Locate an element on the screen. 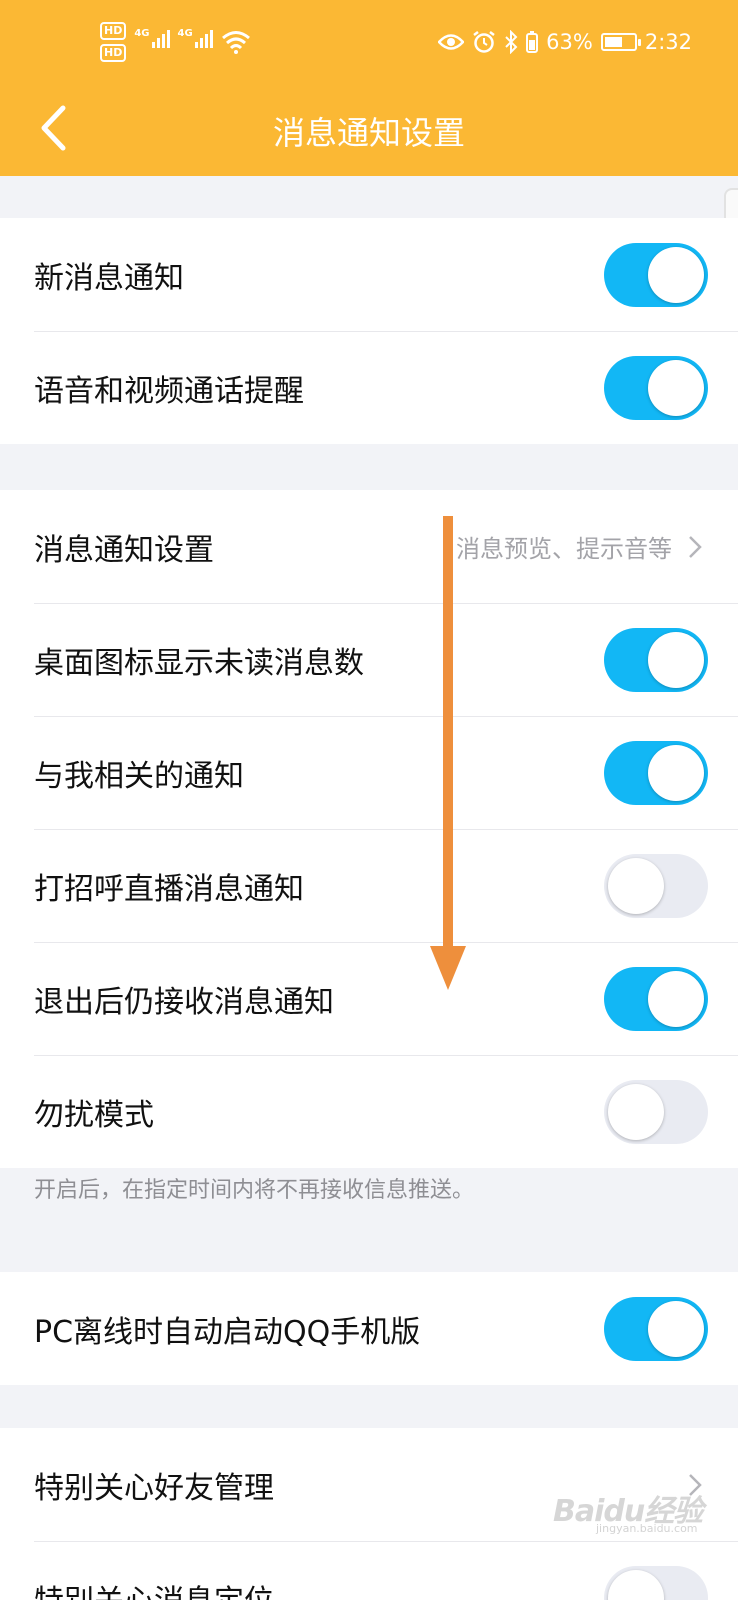 Image resolution: width=738 pixels, height=1600 pixels. setting-label: PC离线时自动启动QQ手机版 is located at coordinates (227, 1332).